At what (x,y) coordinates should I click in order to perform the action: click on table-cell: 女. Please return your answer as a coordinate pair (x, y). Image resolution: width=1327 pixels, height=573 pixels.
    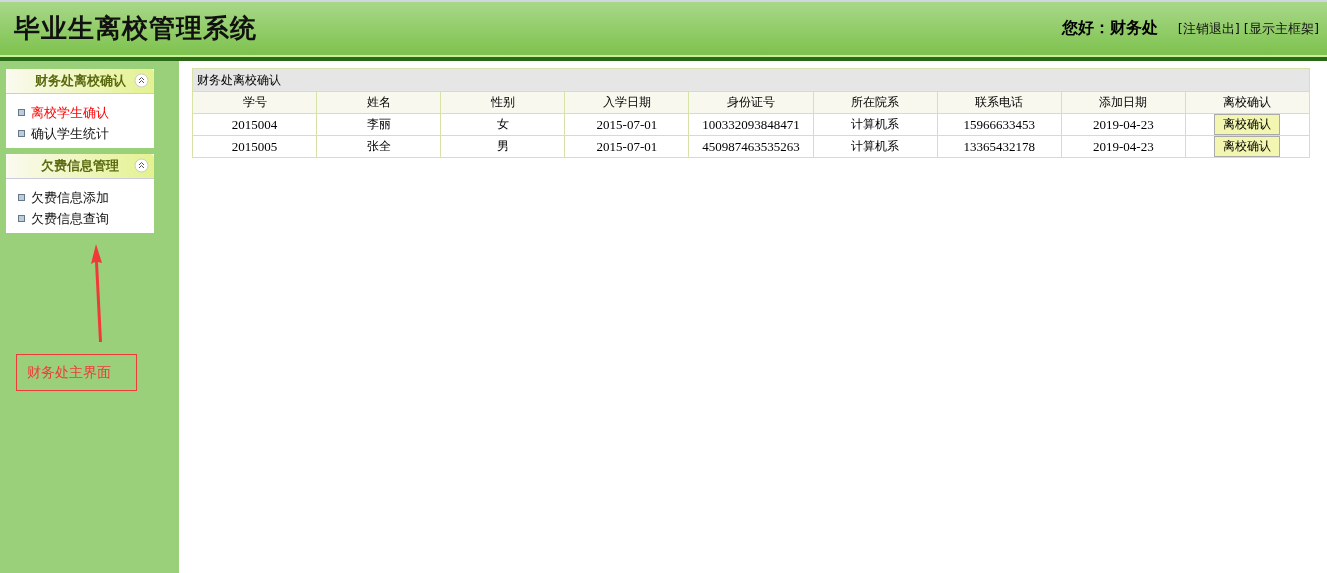
    Looking at the image, I should click on (502, 124).